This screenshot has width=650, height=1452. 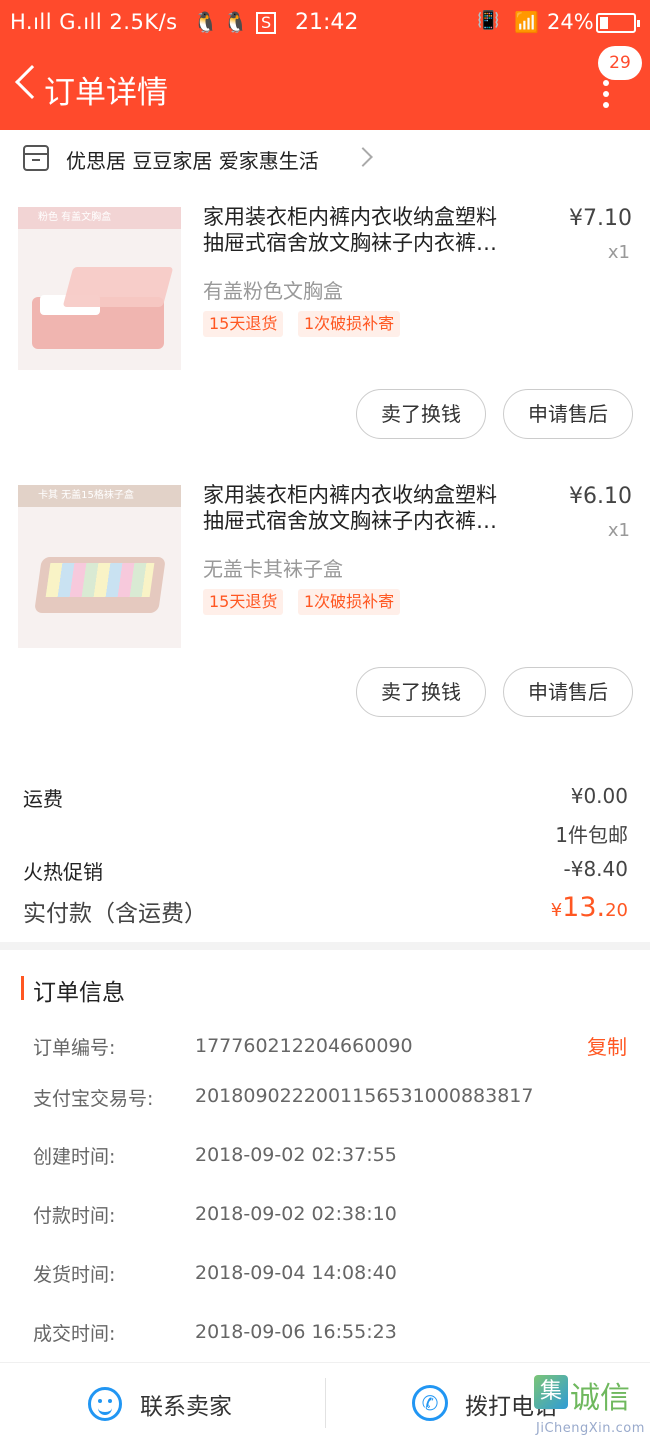 I want to click on message-badge: 29, so click(x=620, y=63).